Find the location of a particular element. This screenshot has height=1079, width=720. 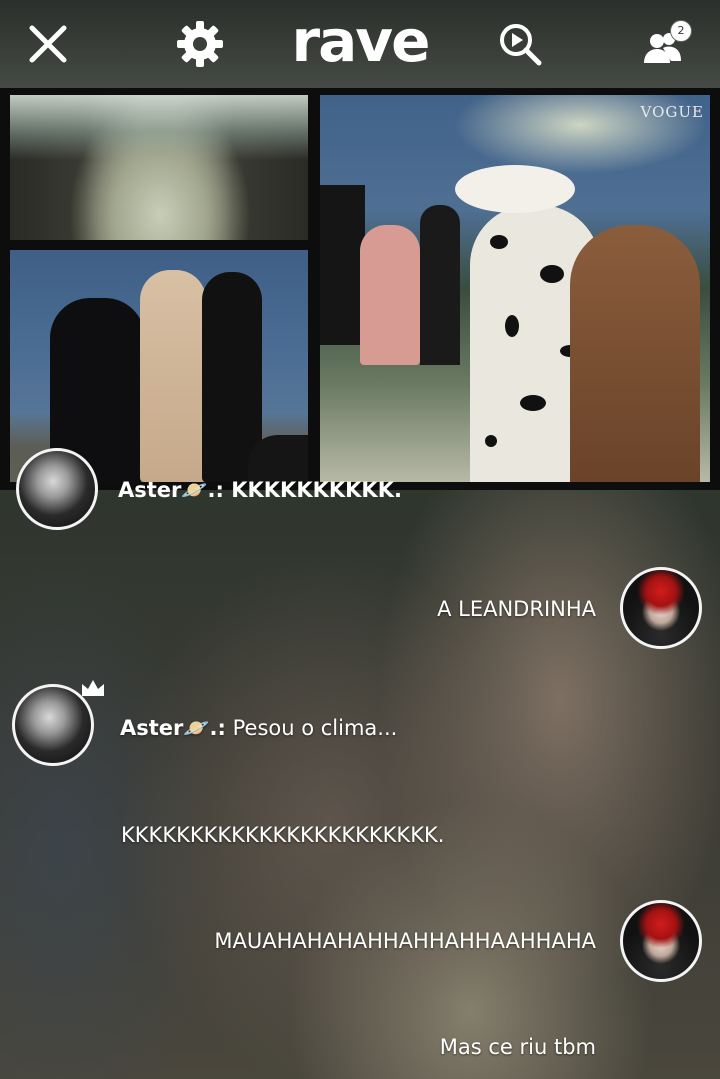

rave-logo: rave is located at coordinates (361, 41).